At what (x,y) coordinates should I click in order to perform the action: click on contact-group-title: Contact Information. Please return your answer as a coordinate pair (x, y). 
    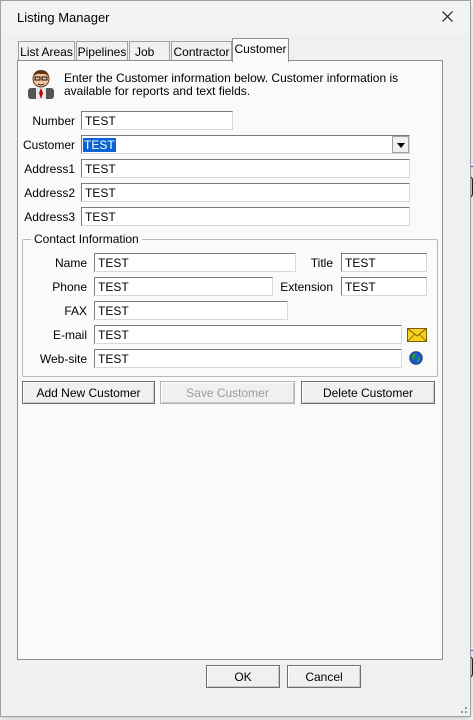
    Looking at the image, I should click on (86, 239).